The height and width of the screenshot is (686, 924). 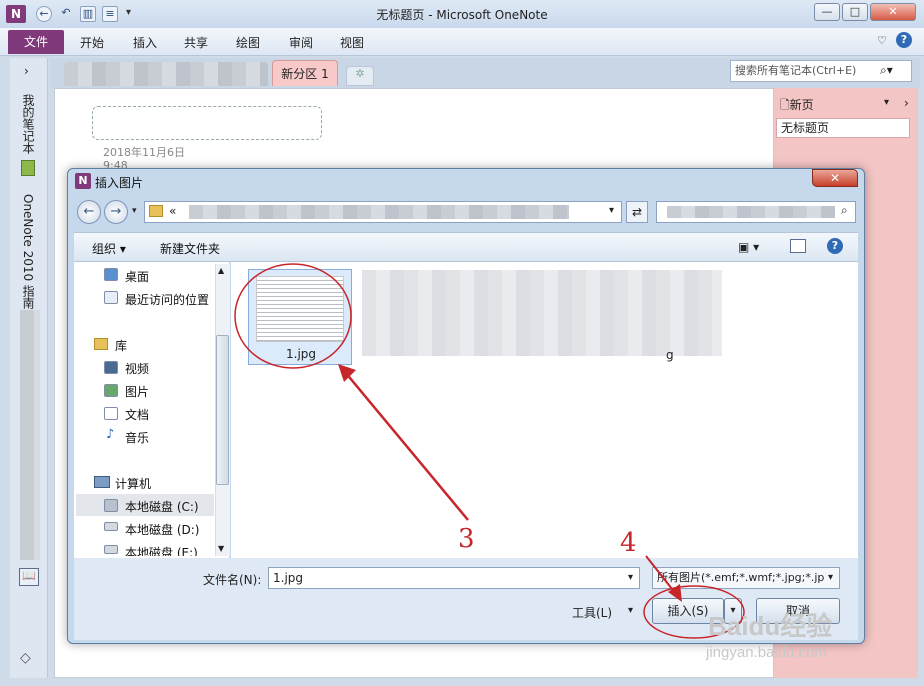 I want to click on annotation-step-3: 3, so click(x=466, y=539).